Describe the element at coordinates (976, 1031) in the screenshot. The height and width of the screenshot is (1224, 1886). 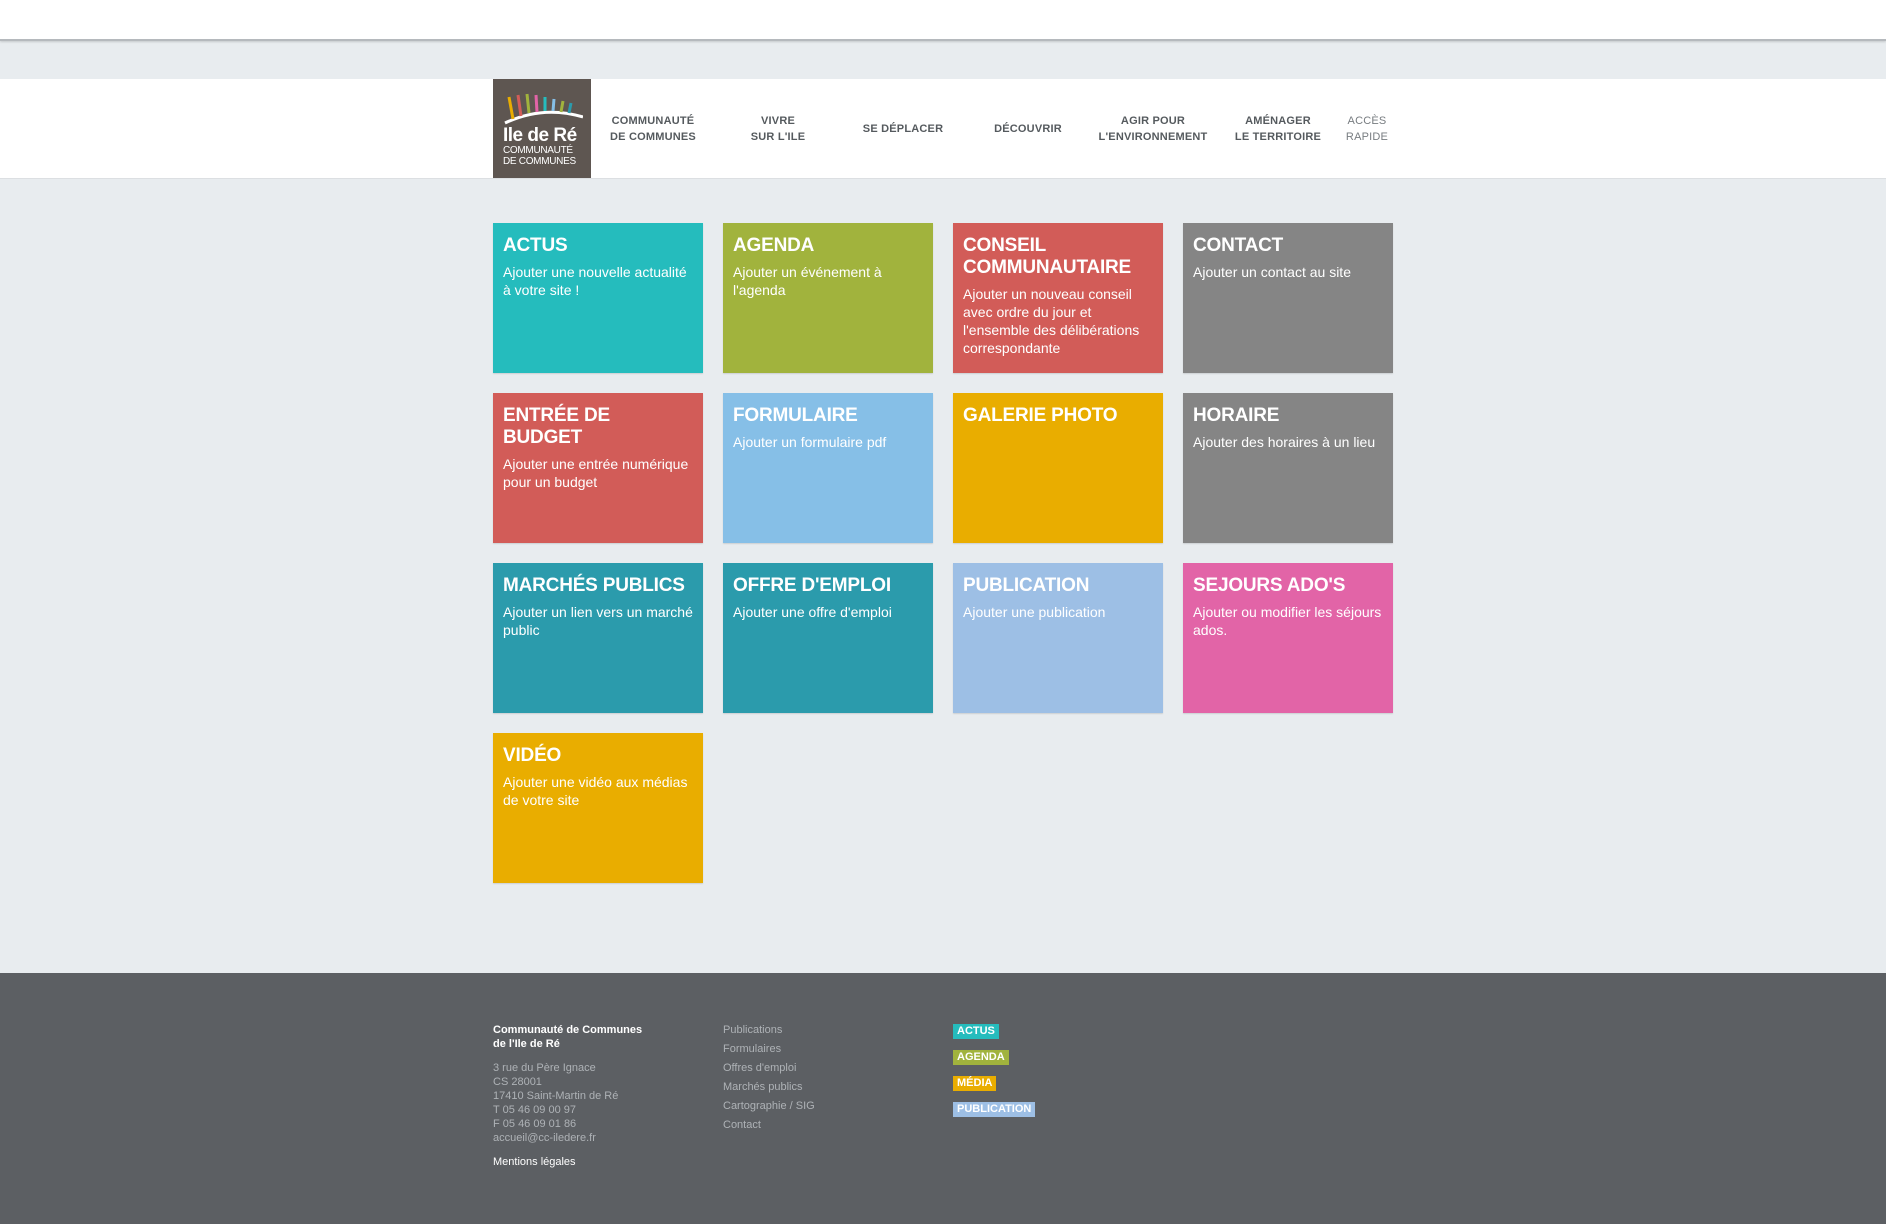
I see `footer-badge-actus: ACTUS` at that location.